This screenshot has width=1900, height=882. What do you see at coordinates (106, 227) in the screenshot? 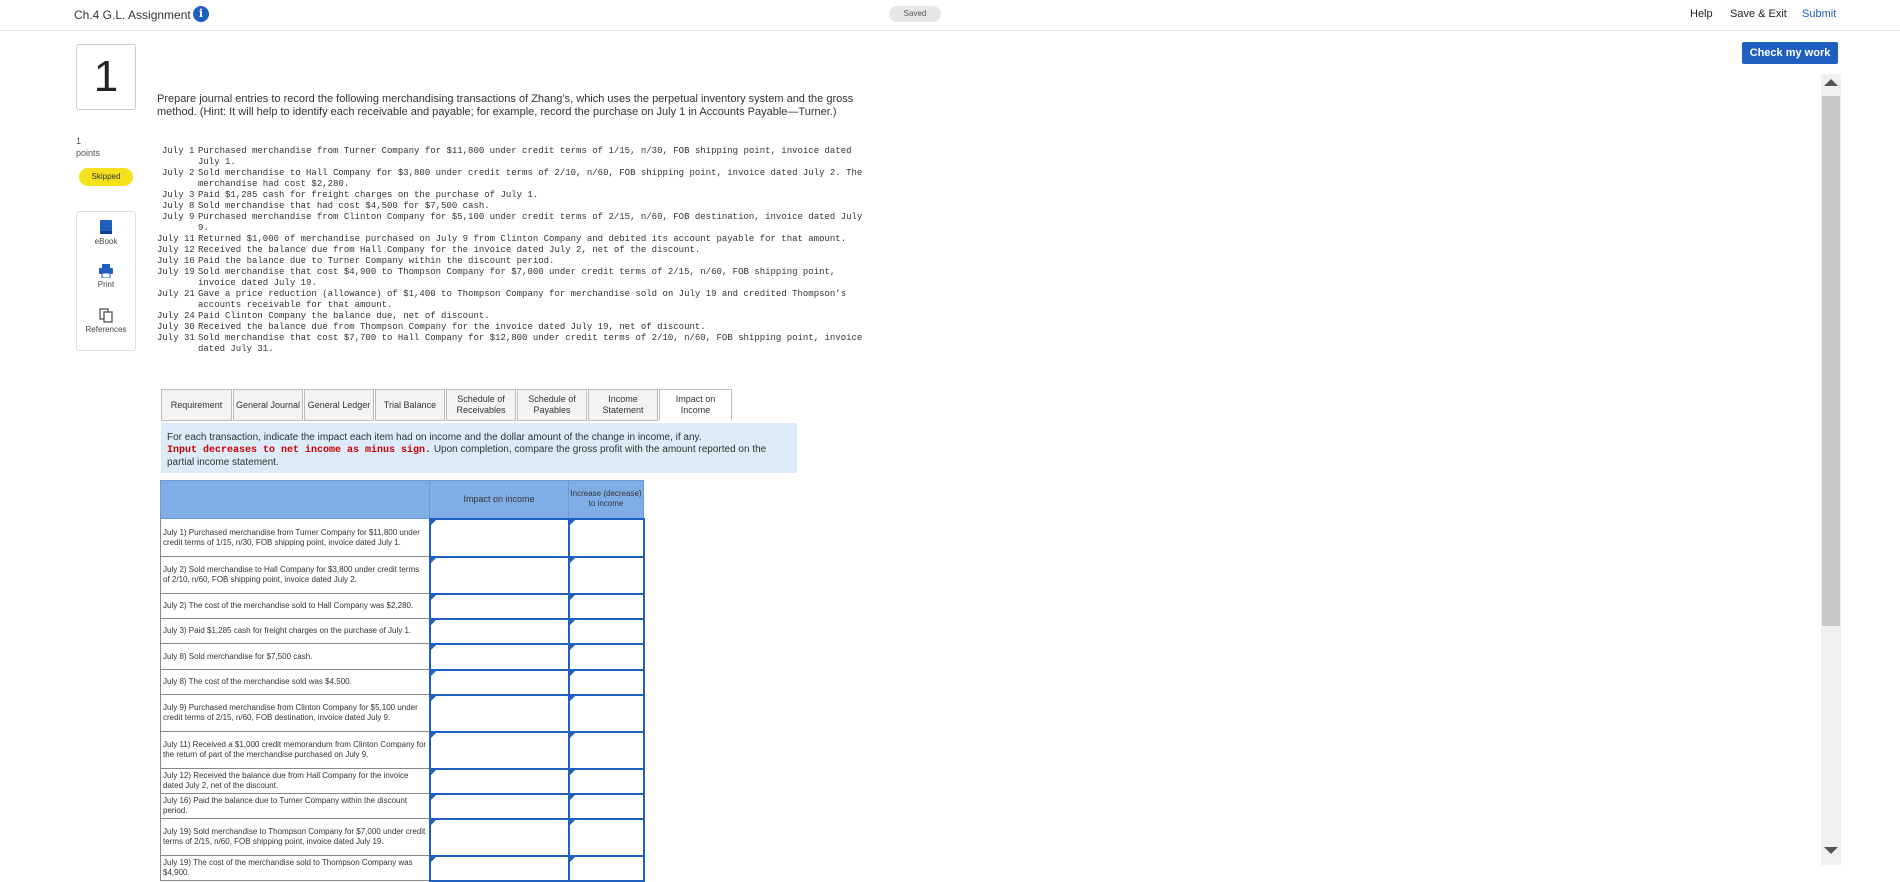
I see `book-icon` at bounding box center [106, 227].